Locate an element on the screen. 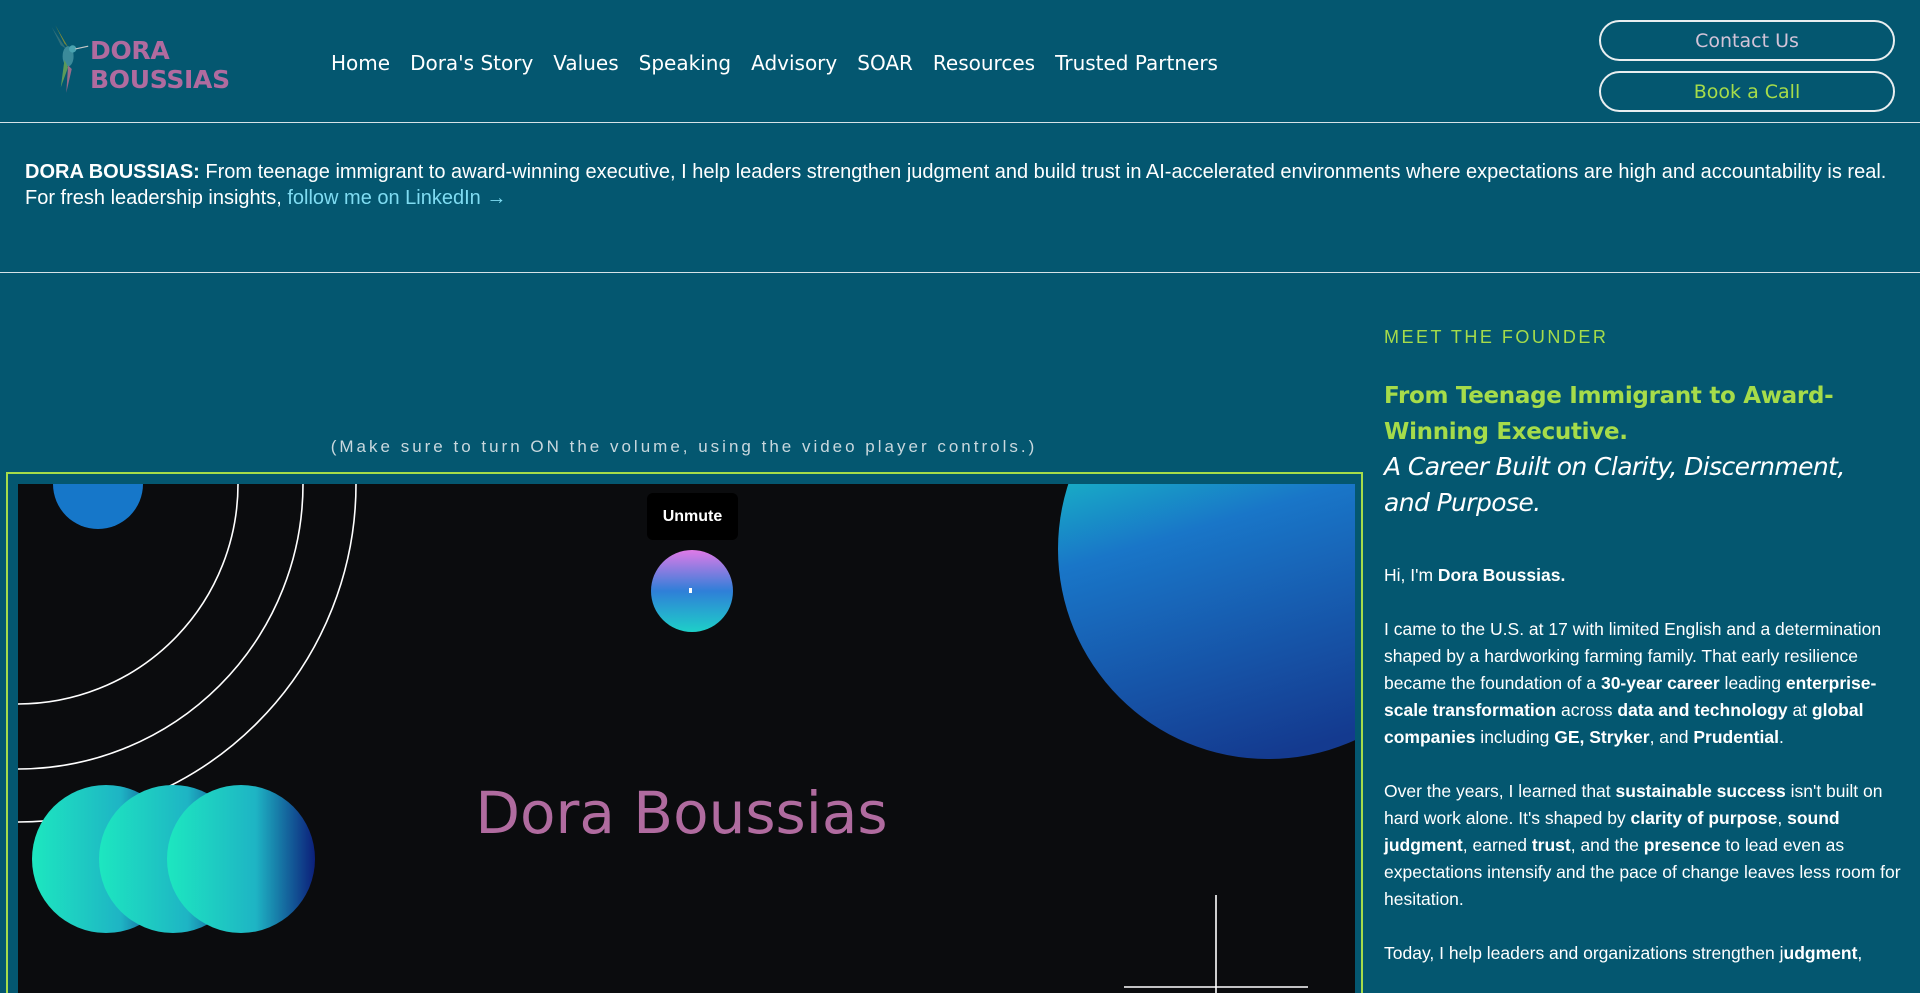 The width and height of the screenshot is (1920, 993). bold-text: Prudential is located at coordinates (1736, 737).